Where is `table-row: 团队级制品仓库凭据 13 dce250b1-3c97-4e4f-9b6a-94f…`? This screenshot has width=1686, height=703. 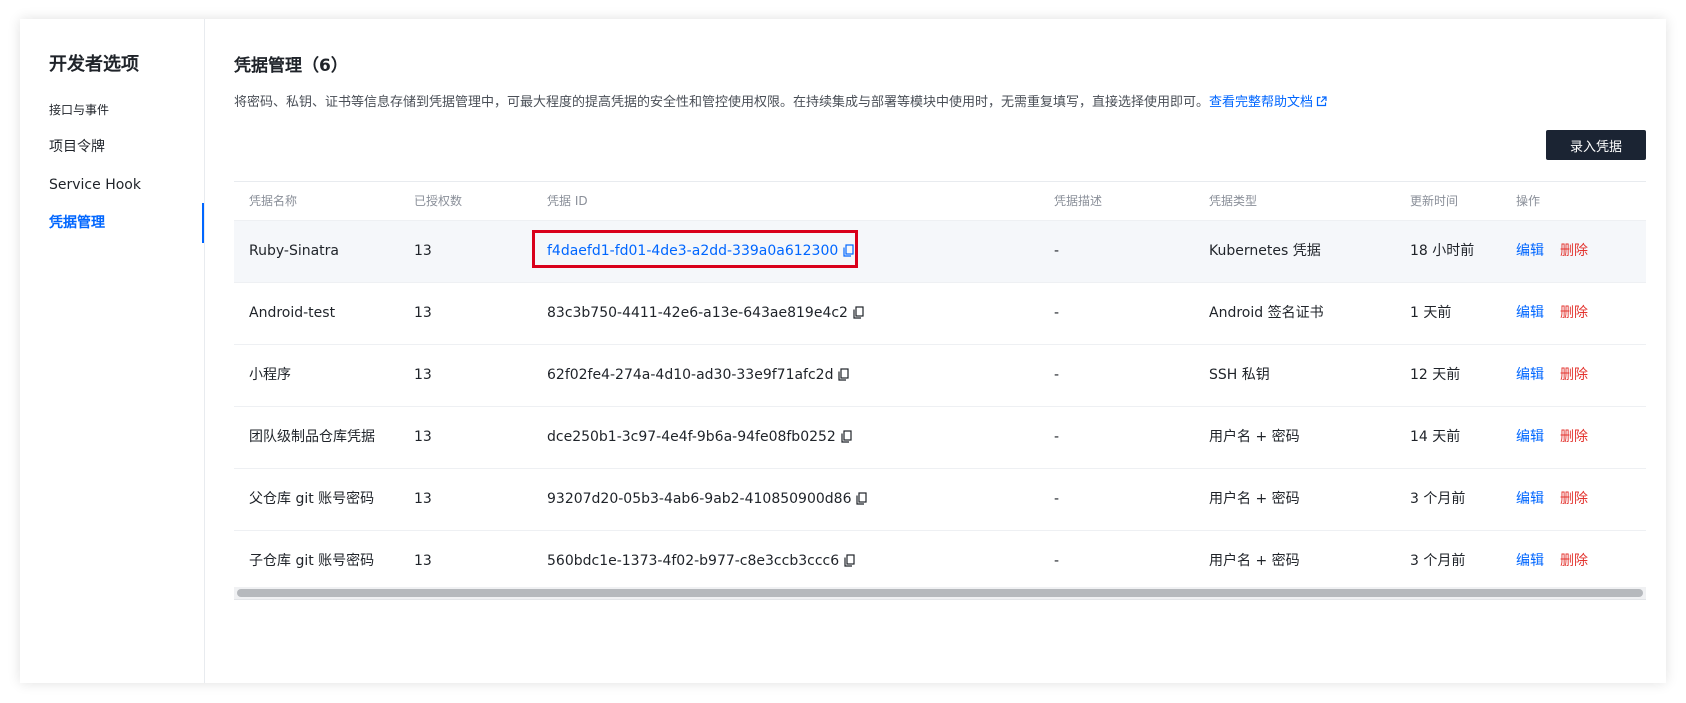
table-row: 团队级制品仓库凭据 13 dce250b1-3c97-4e4f-9b6a-94f… is located at coordinates (940, 437).